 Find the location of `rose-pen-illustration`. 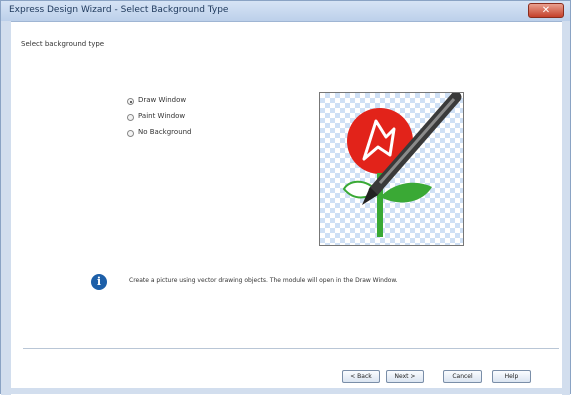

rose-pen-illustration is located at coordinates (402, 165).